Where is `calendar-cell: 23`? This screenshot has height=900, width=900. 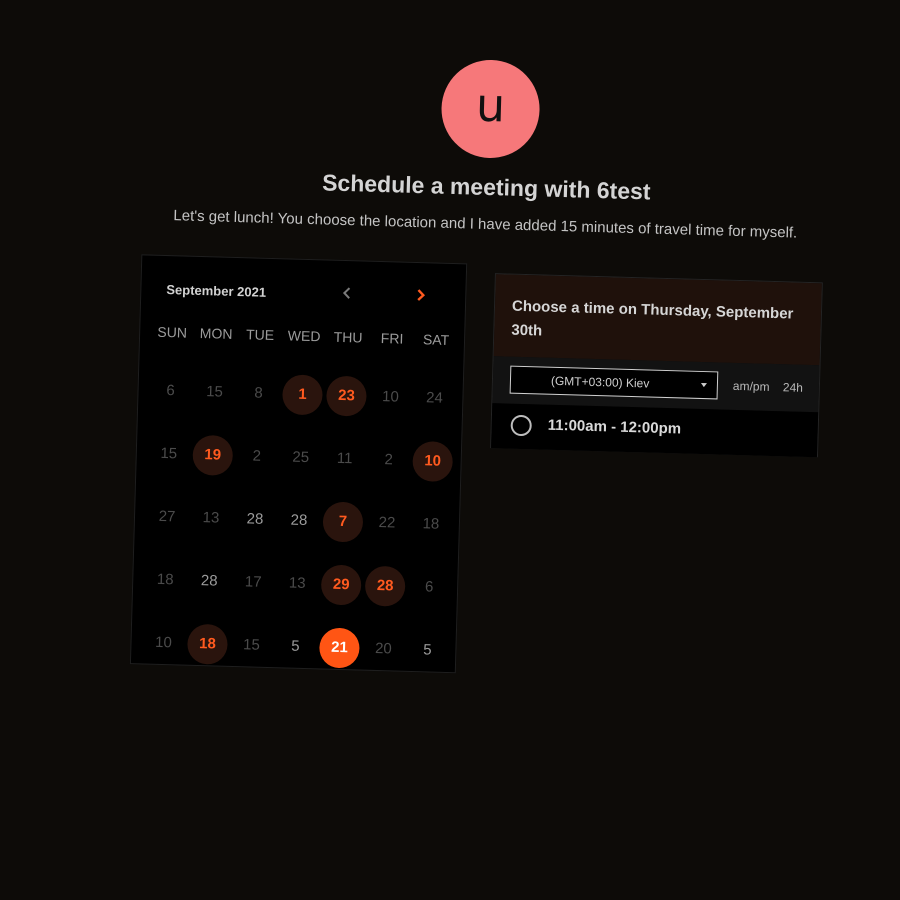
calendar-cell: 23 is located at coordinates (347, 395).